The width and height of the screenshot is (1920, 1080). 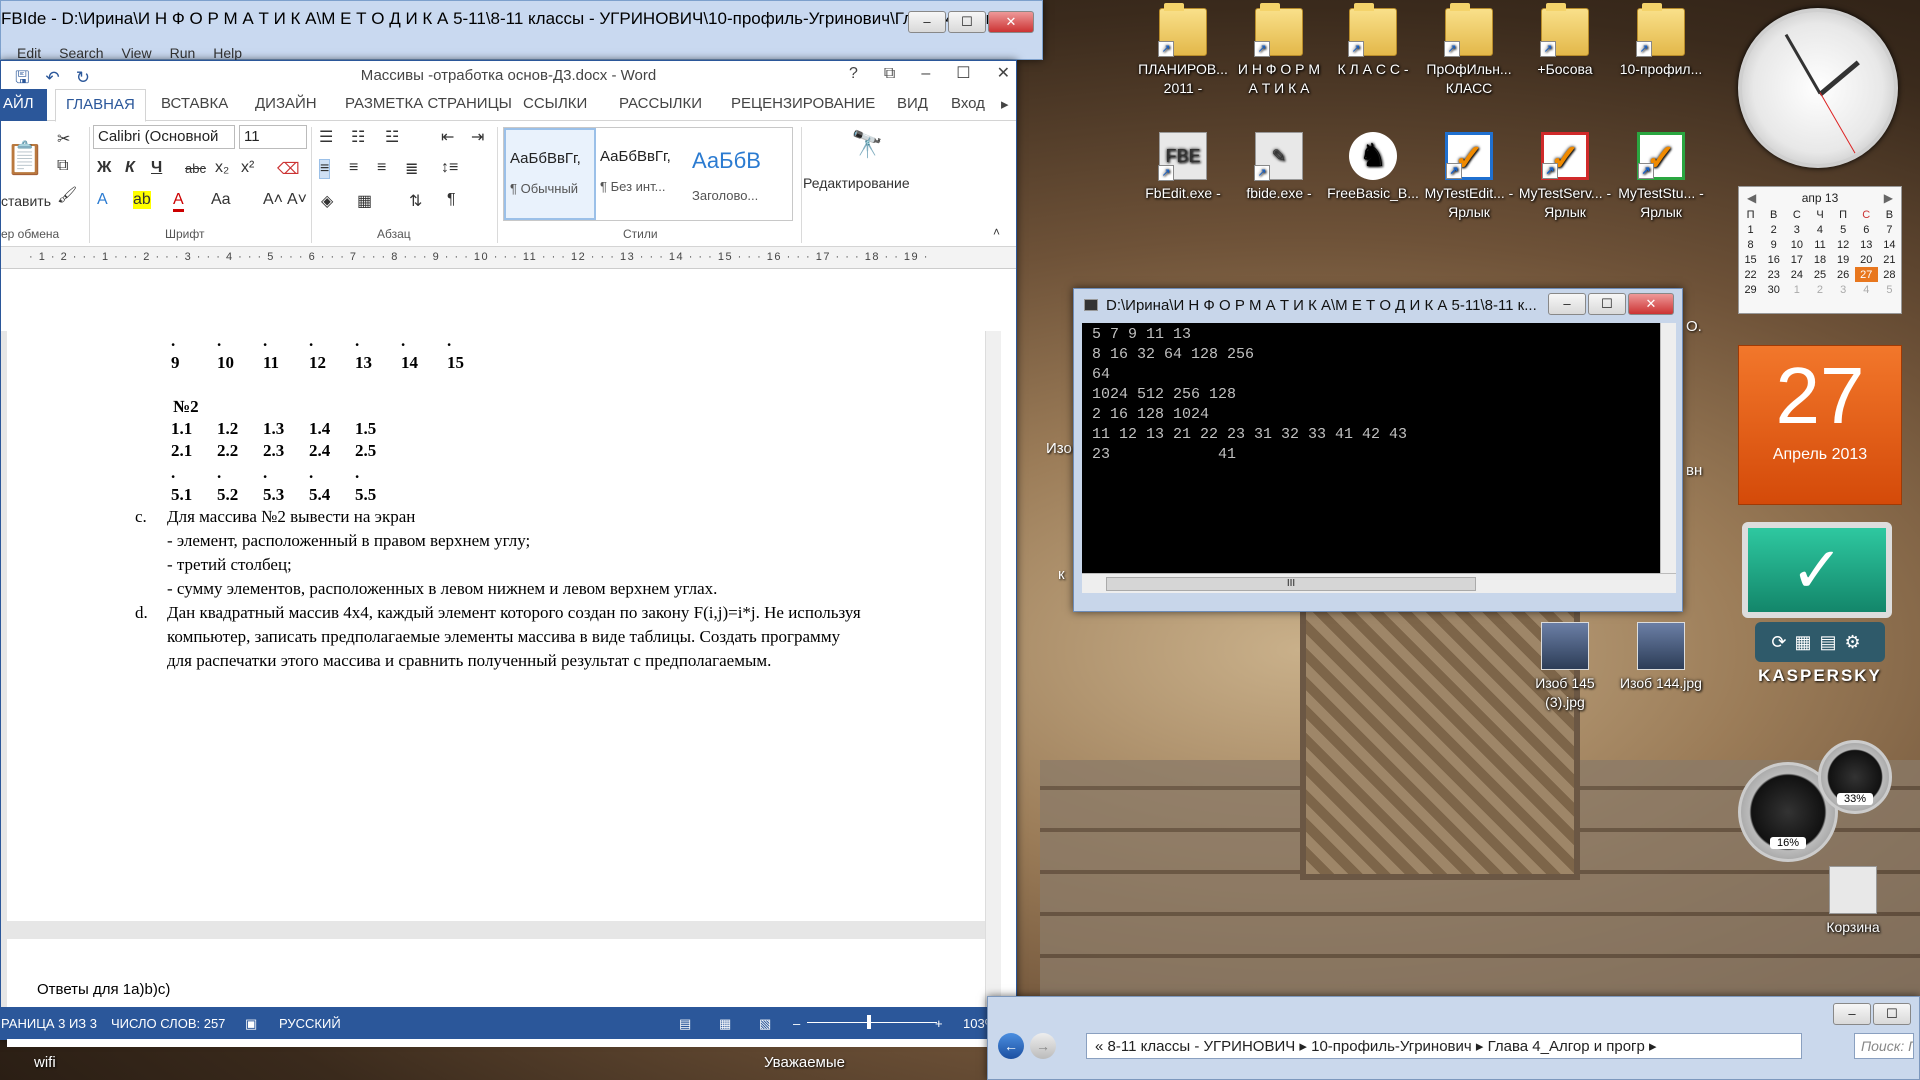 What do you see at coordinates (1373, 41) in the screenshot?
I see `desktop-icon: К Л А С С -` at bounding box center [1373, 41].